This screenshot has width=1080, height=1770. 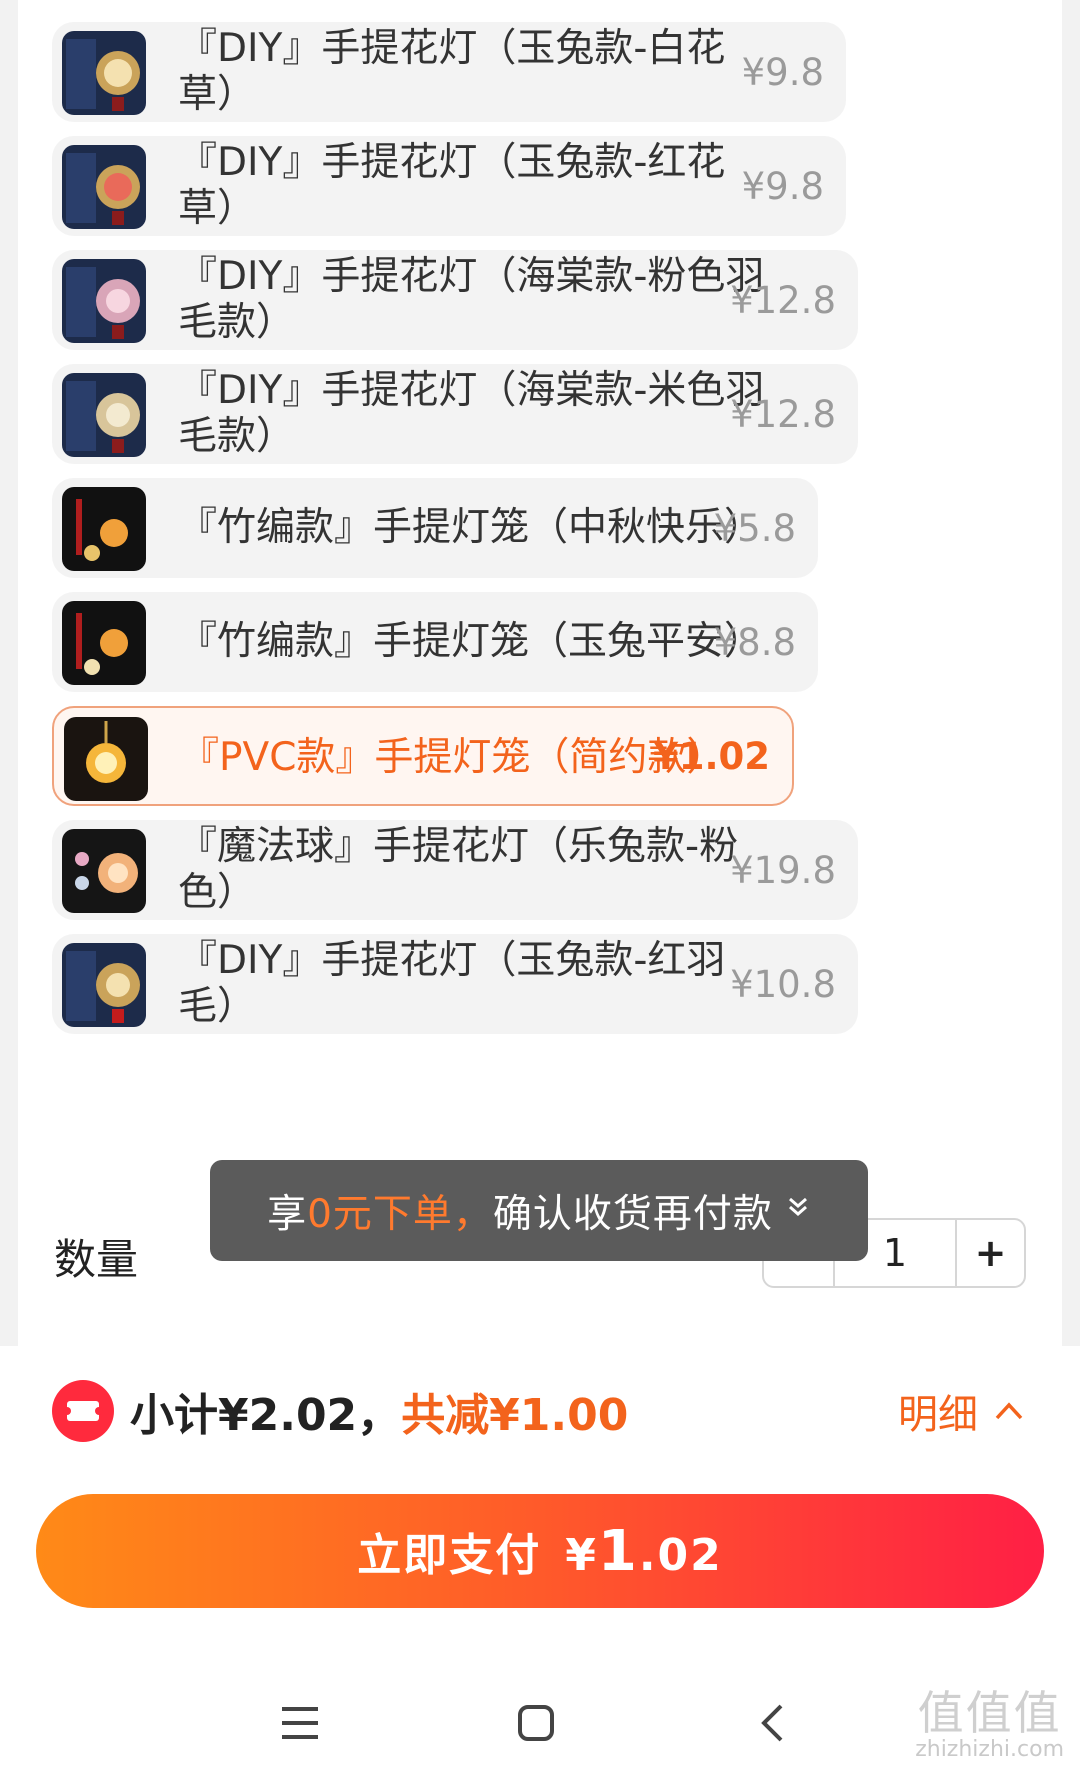 I want to click on sku-name: 『DIY』手提花灯（玉兔款-白花 草）, so click(x=452, y=71).